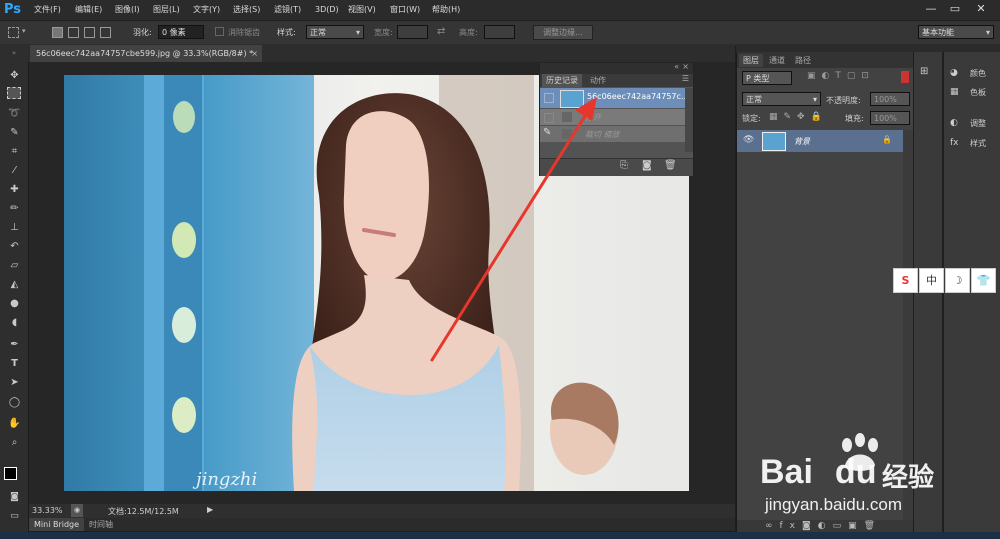 The width and height of the screenshot is (1000, 539). I want to click on width-input, so click(412, 32).